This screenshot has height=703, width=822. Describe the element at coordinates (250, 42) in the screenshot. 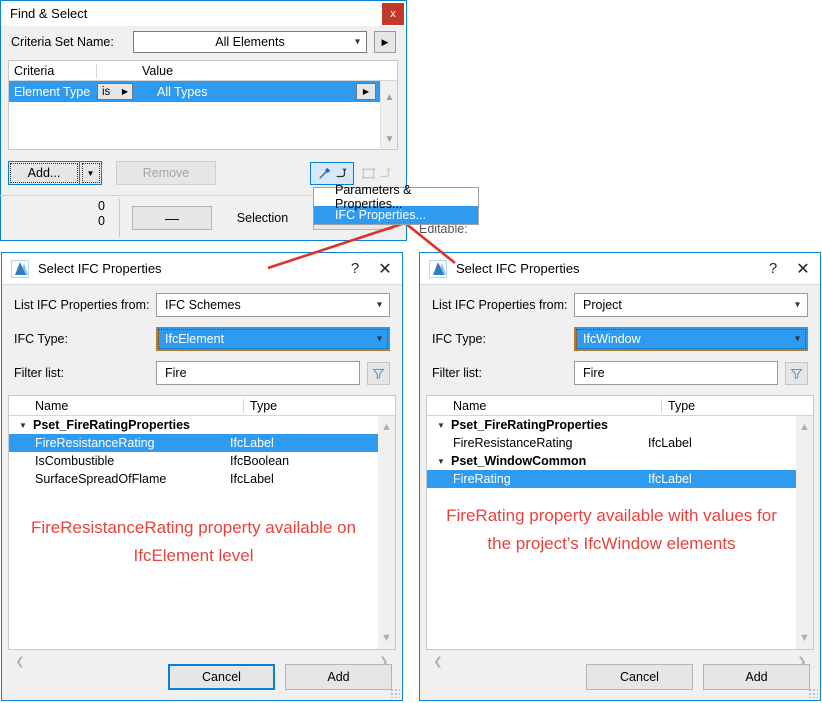

I see `criteria-set-select: All Elements ▾` at that location.